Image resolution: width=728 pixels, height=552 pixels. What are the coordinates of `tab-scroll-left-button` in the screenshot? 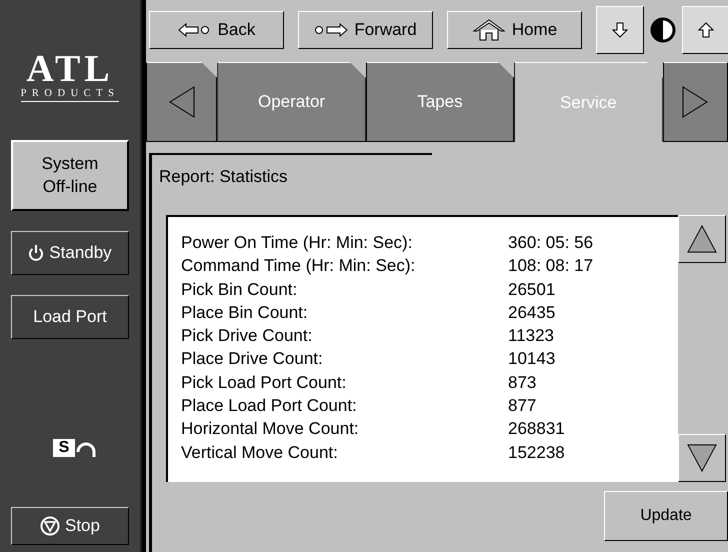 It's located at (182, 102).